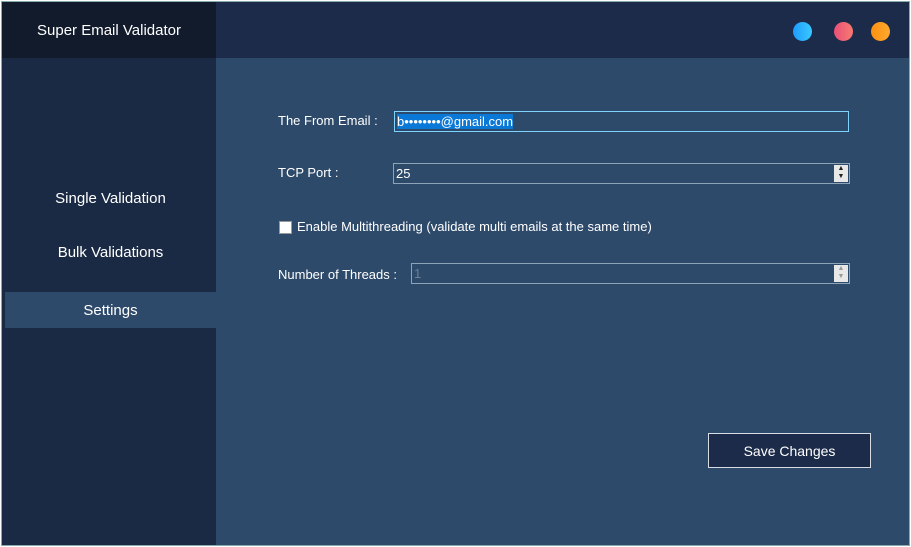  Describe the element at coordinates (455, 121) in the screenshot. I see `from-email-value: b••••••••@gmail.com` at that location.